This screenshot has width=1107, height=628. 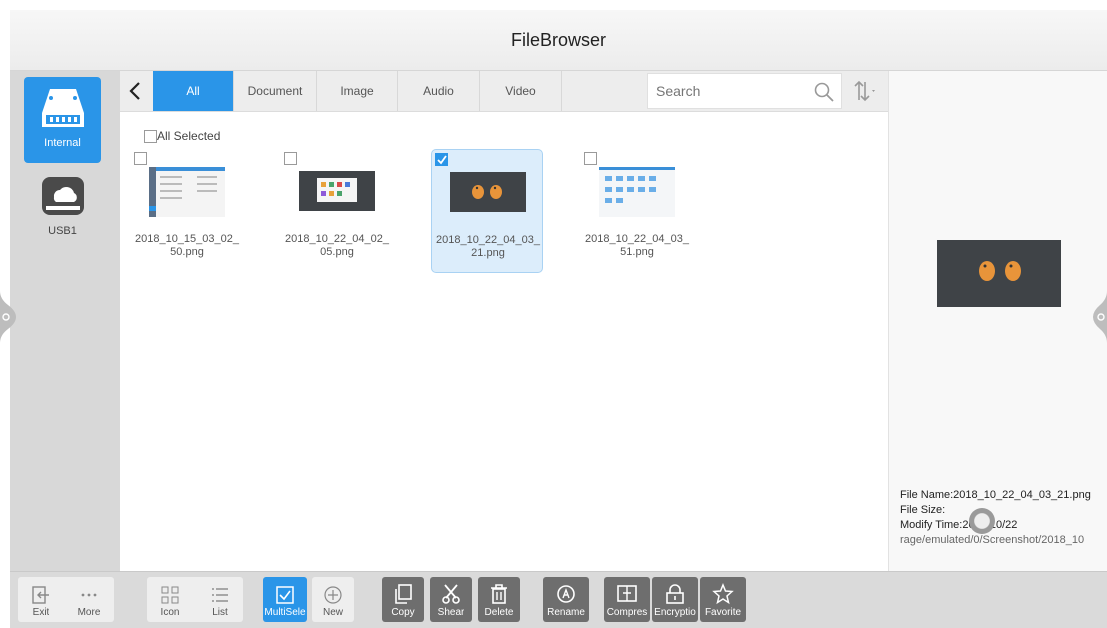 What do you see at coordinates (187, 252) in the screenshot?
I see `file-name-line2: 50.png` at bounding box center [187, 252].